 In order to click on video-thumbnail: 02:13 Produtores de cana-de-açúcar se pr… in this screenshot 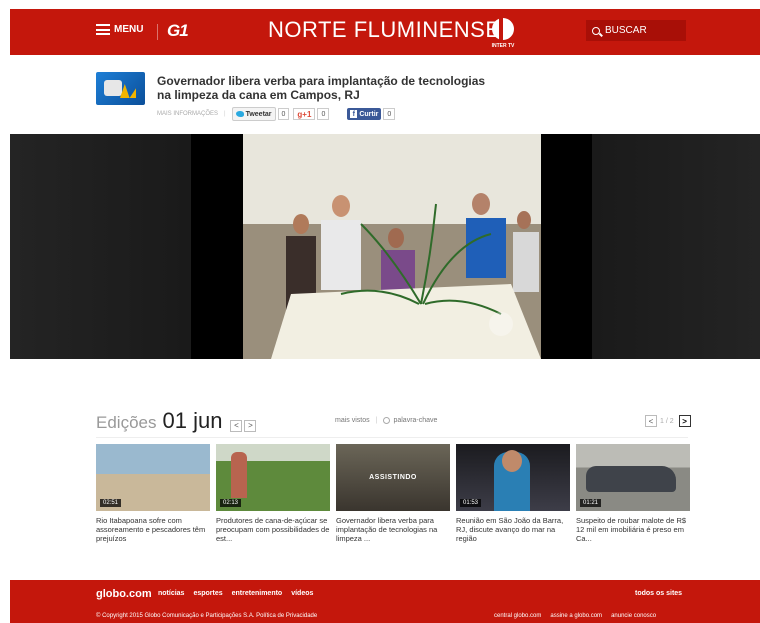, I will do `click(273, 493)`.